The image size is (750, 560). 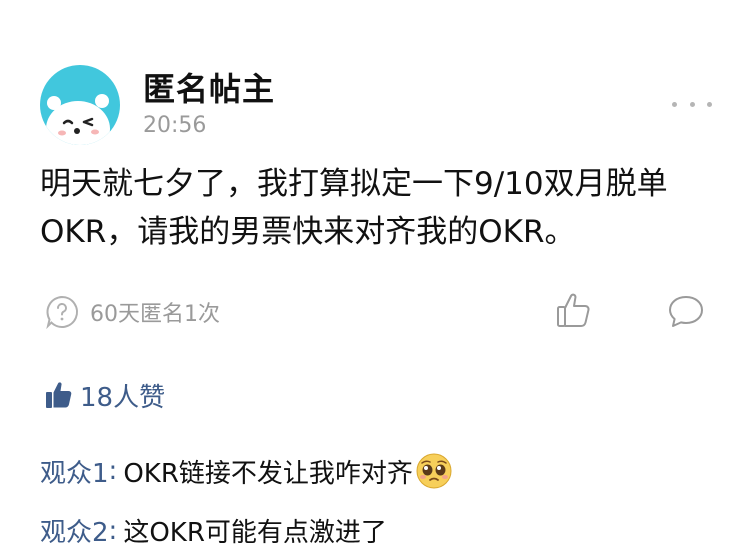 What do you see at coordinates (74, 530) in the screenshot?
I see `comment-username: 观众2` at bounding box center [74, 530].